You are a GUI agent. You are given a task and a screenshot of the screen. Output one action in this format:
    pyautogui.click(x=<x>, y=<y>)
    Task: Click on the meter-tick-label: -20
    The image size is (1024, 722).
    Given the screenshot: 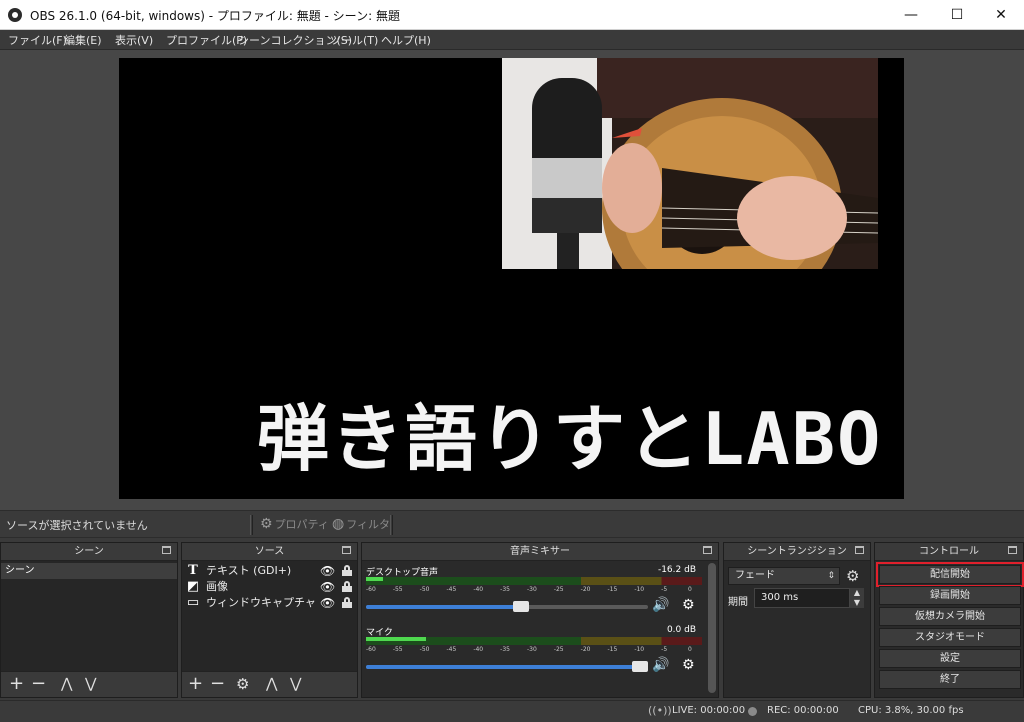 What is the action you would take?
    pyautogui.click(x=585, y=589)
    